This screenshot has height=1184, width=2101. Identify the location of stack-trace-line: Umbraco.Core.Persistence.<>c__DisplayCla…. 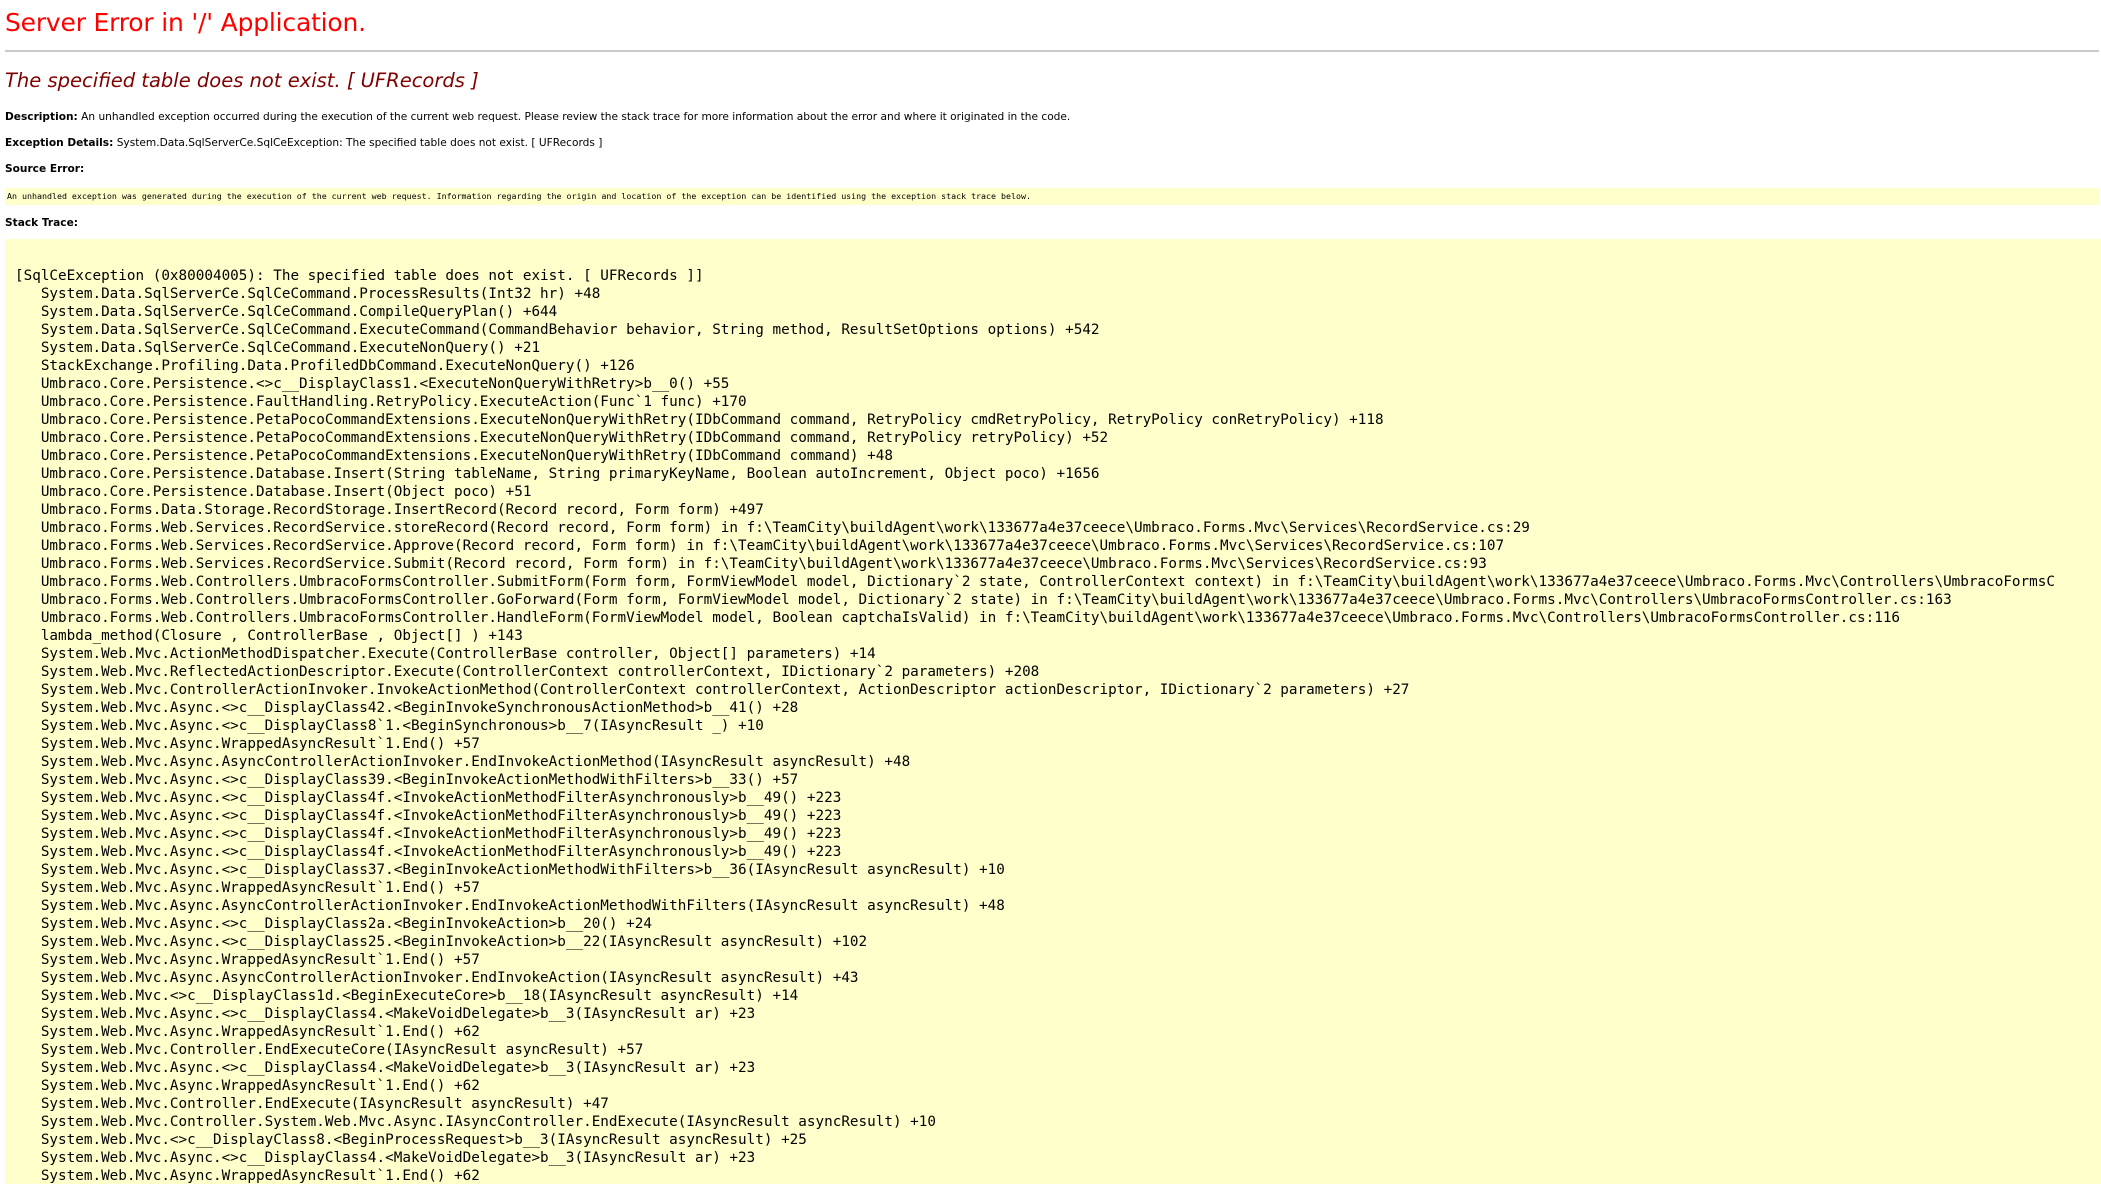
(372, 384).